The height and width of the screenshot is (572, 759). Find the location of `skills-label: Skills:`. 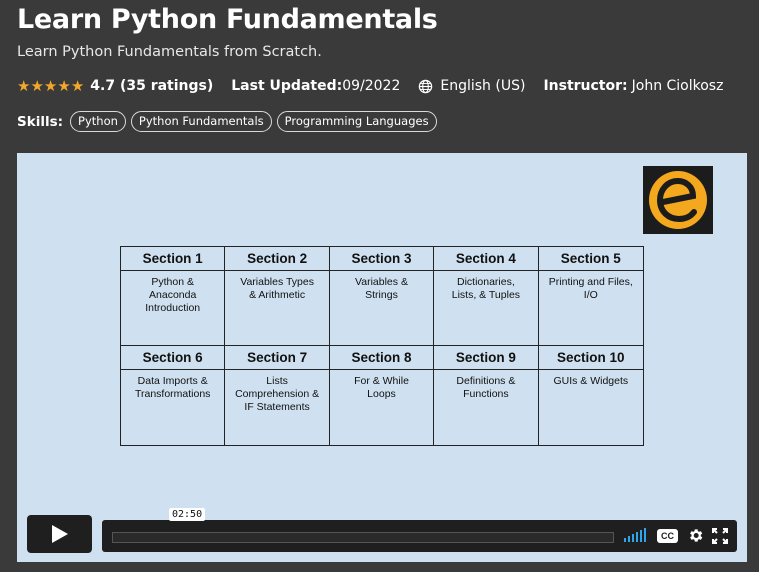

skills-label: Skills: is located at coordinates (40, 121).